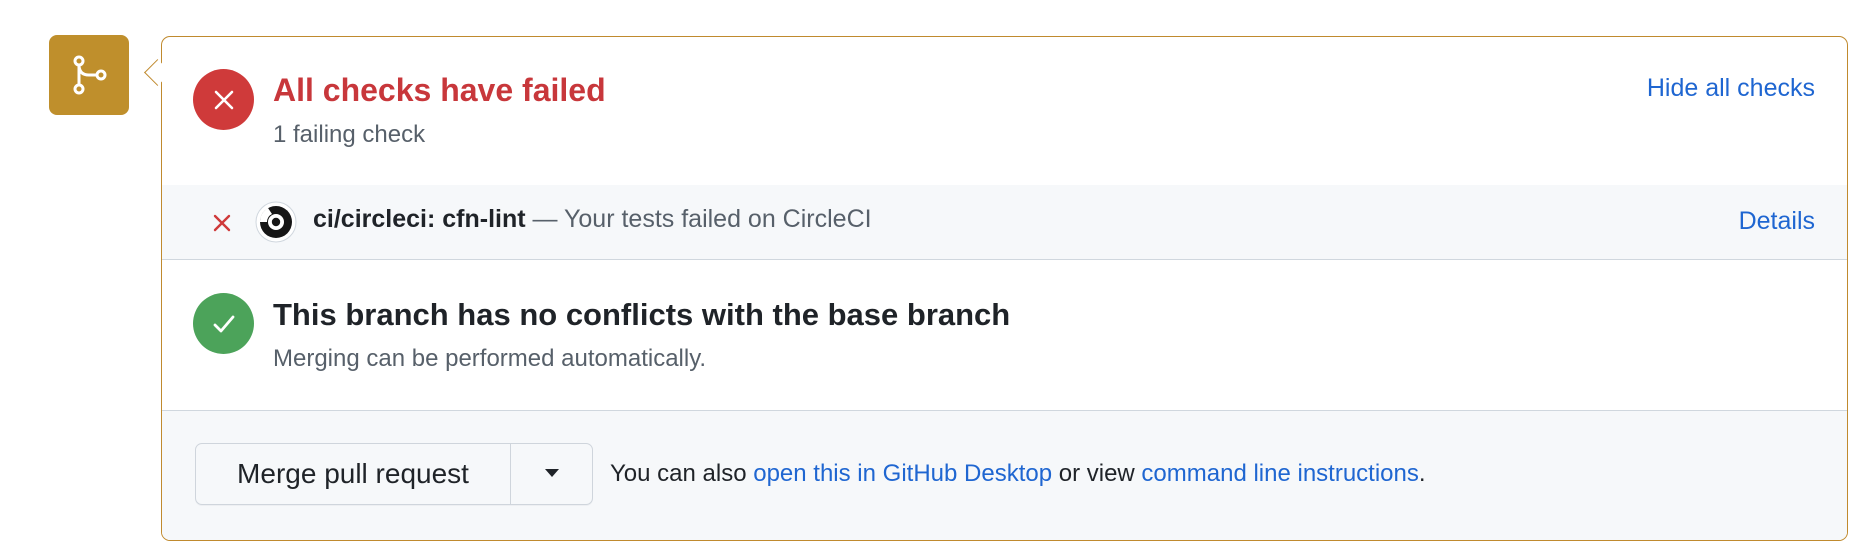  What do you see at coordinates (222, 225) in the screenshot?
I see `x-icon` at bounding box center [222, 225].